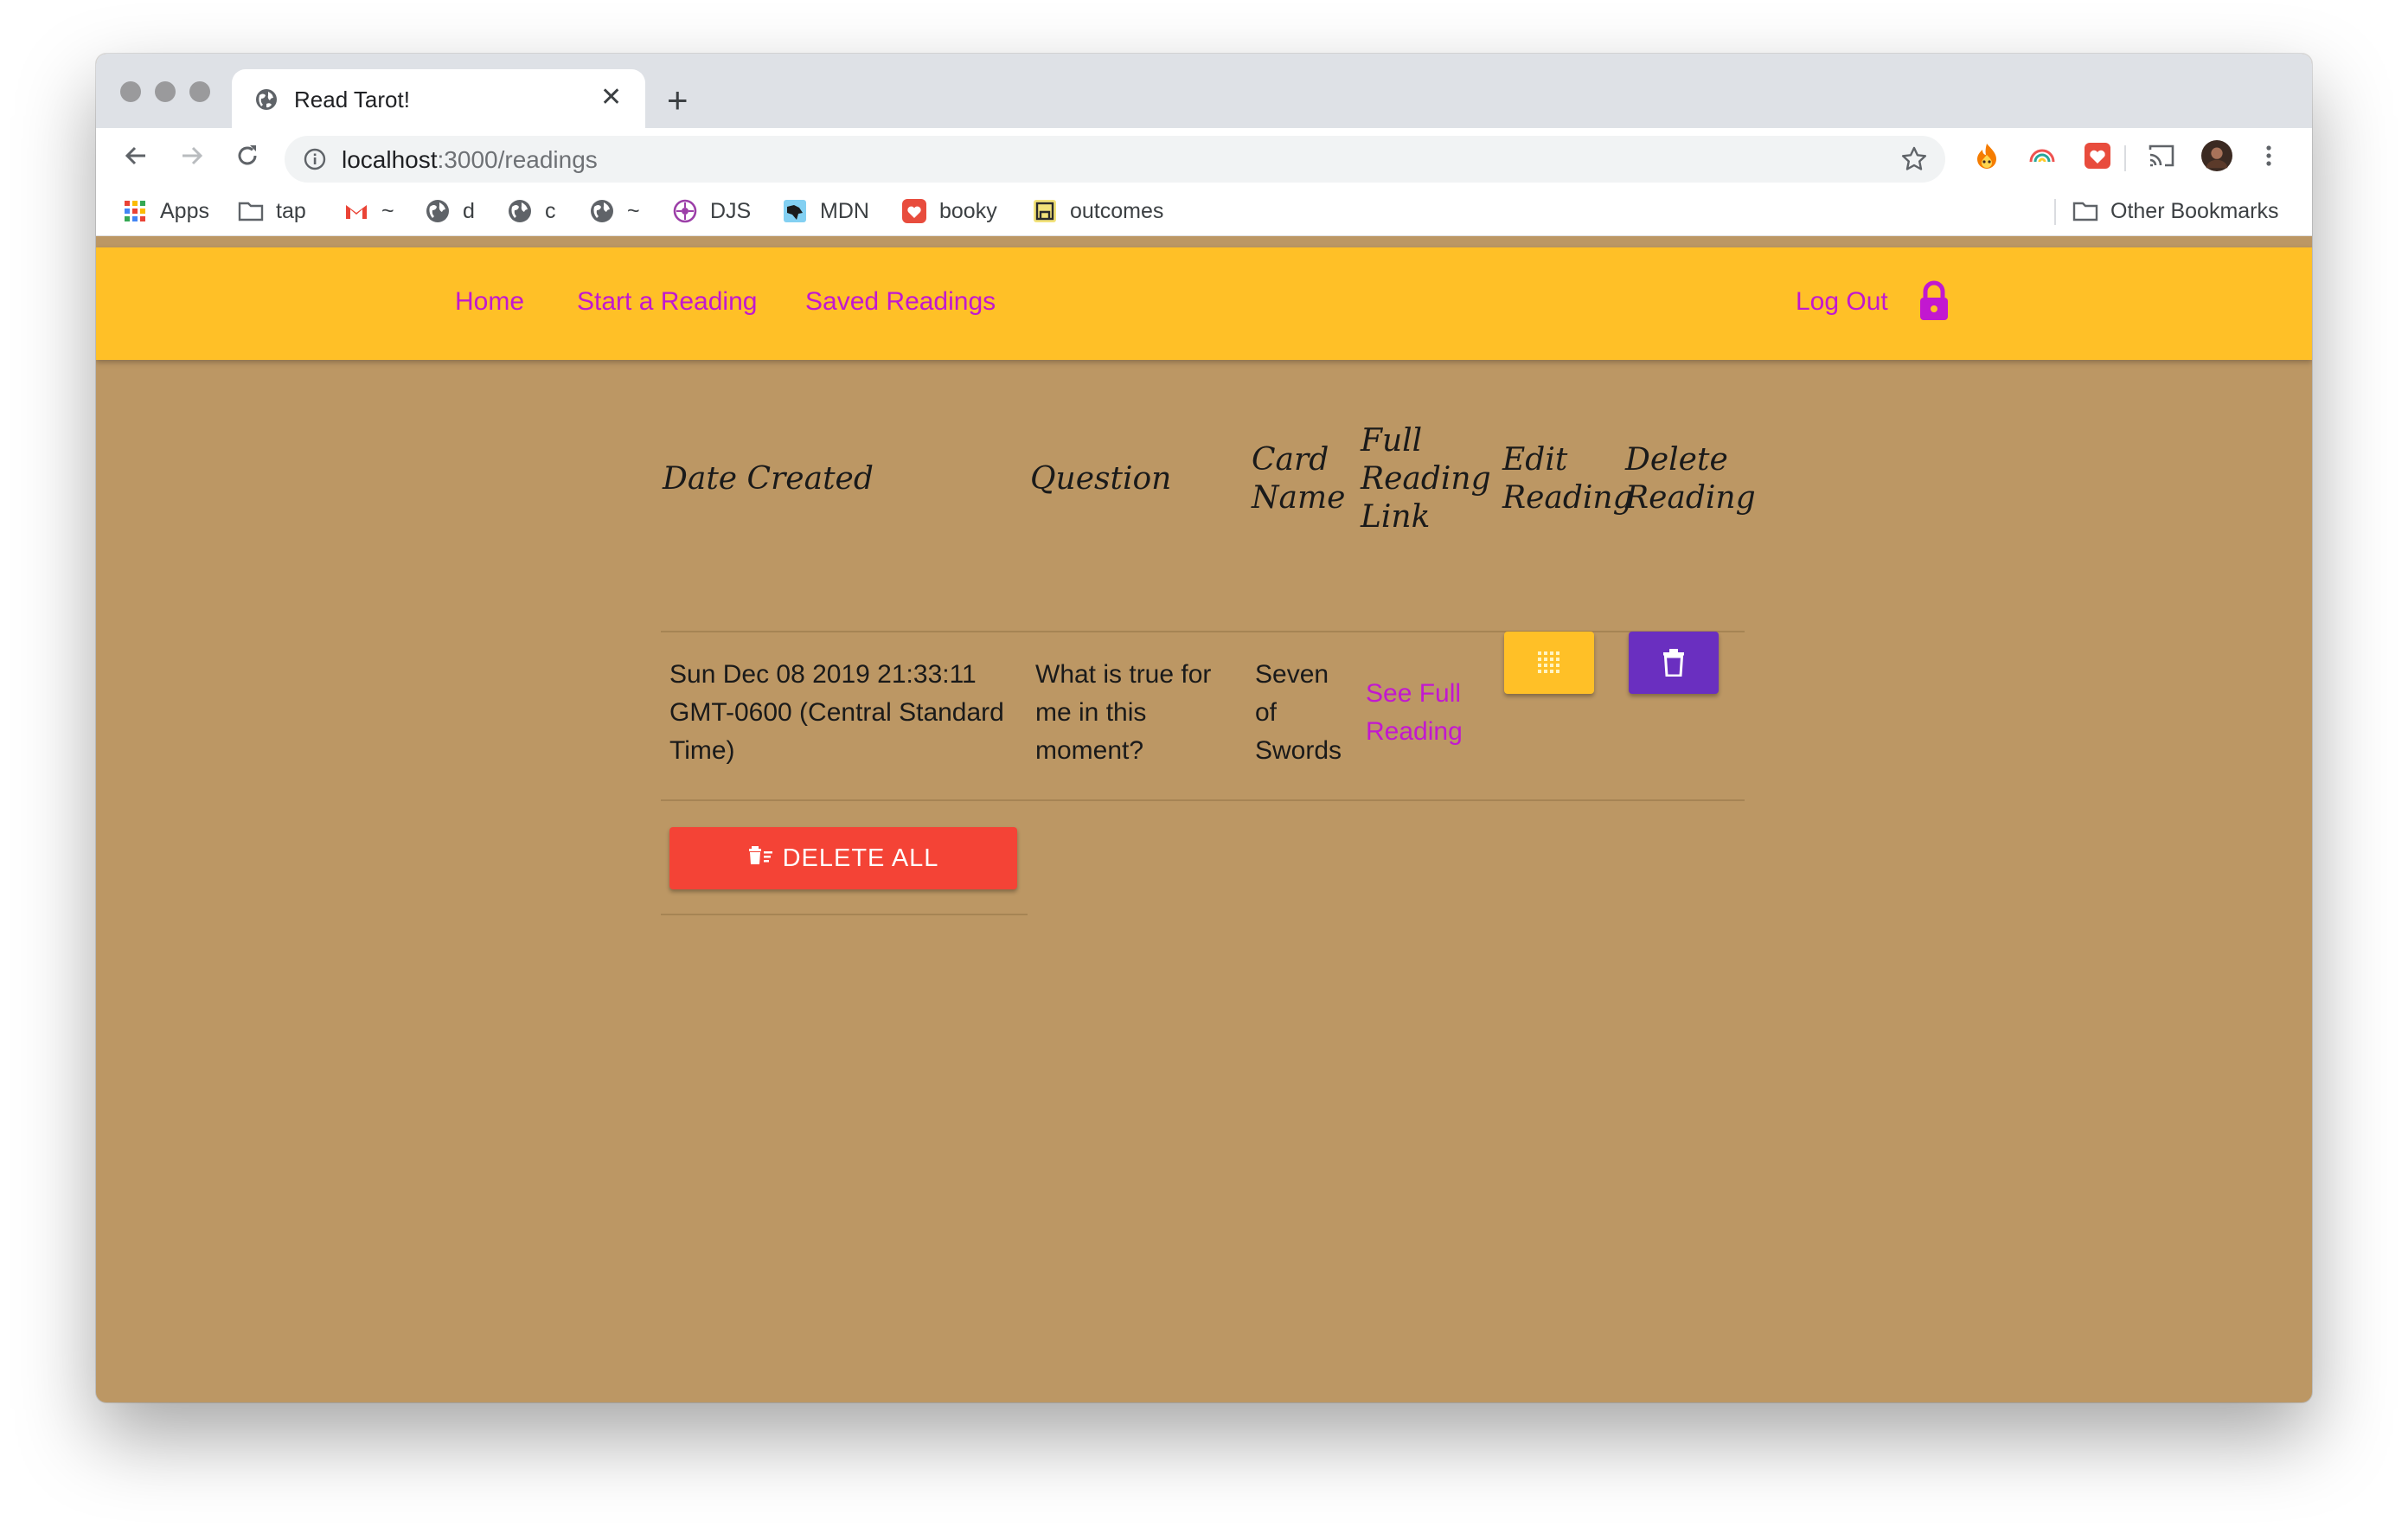 Image resolution: width=2408 pixels, height=1540 pixels. Describe the element at coordinates (1690, 479) in the screenshot. I see `header-delete-reading: Delete Reading` at that location.